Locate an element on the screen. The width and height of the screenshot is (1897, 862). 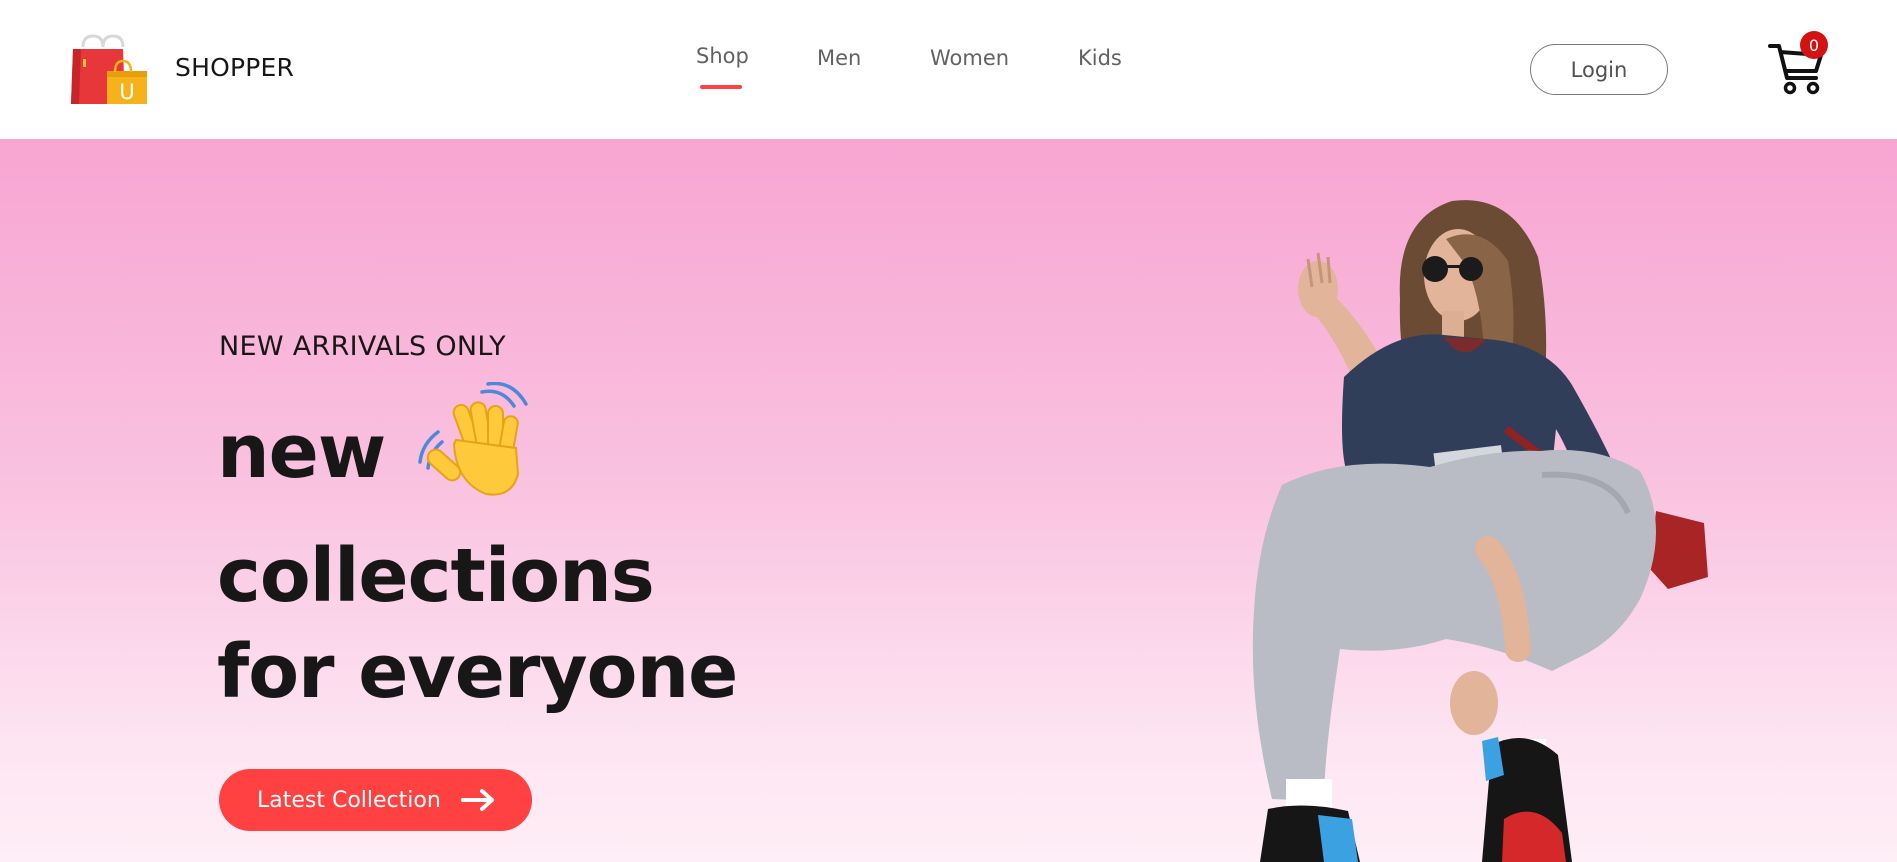
nav-item-shop: Shop is located at coordinates (722, 66).